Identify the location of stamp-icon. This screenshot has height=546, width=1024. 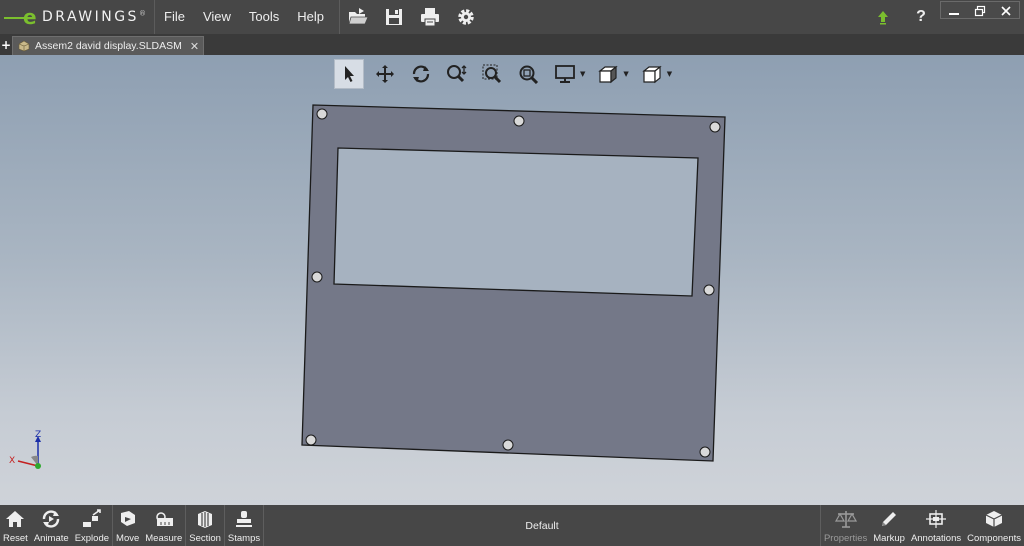
(244, 519).